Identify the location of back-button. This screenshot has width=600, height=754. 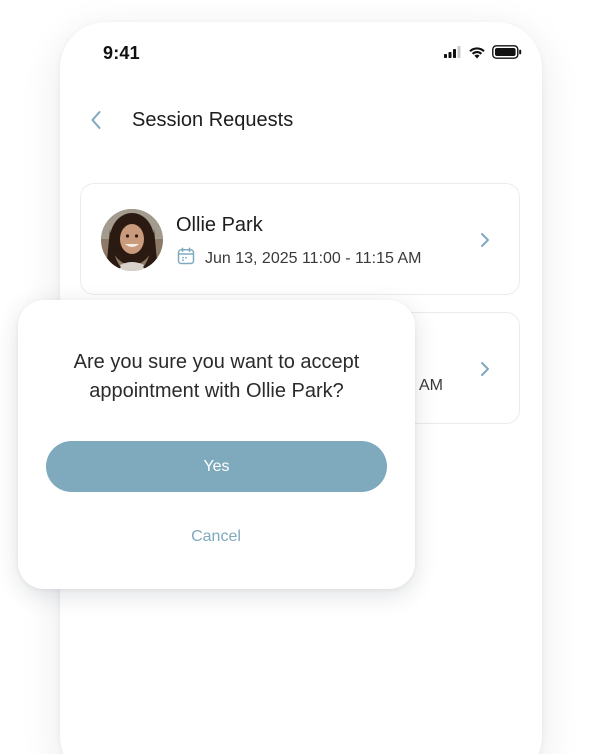
(96, 122).